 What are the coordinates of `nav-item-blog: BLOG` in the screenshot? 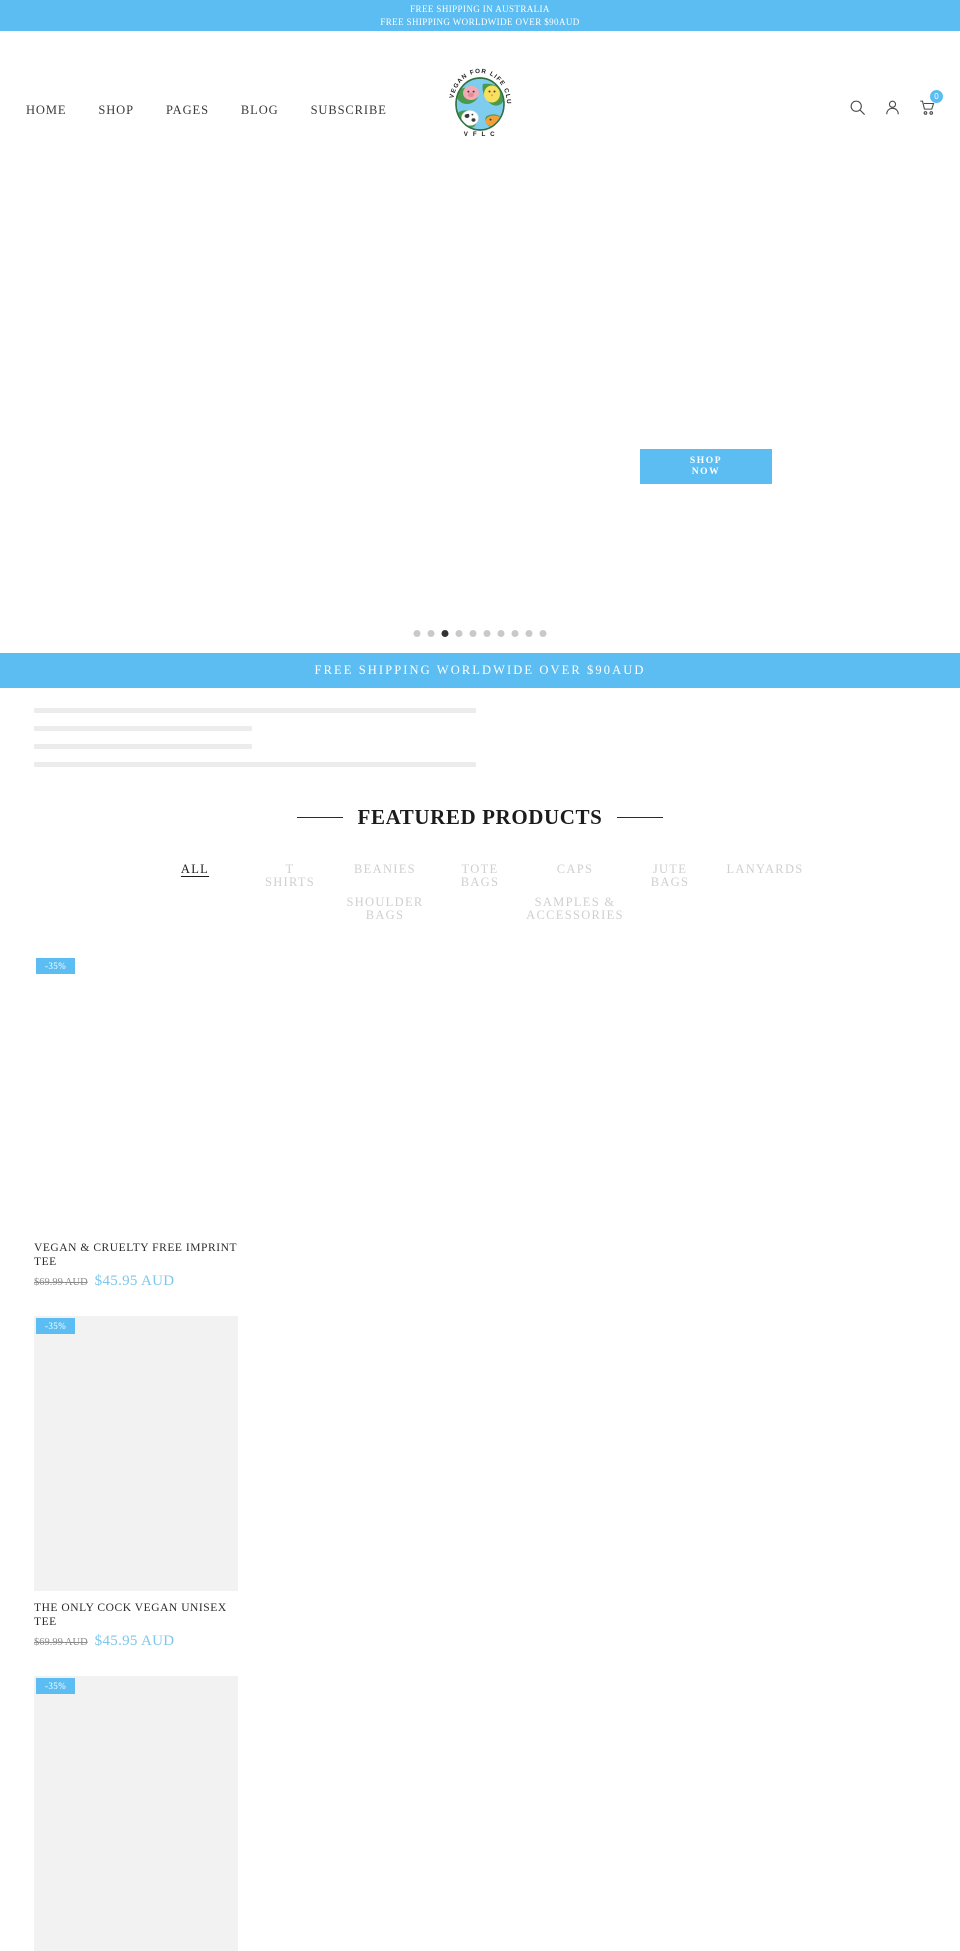 It's located at (260, 110).